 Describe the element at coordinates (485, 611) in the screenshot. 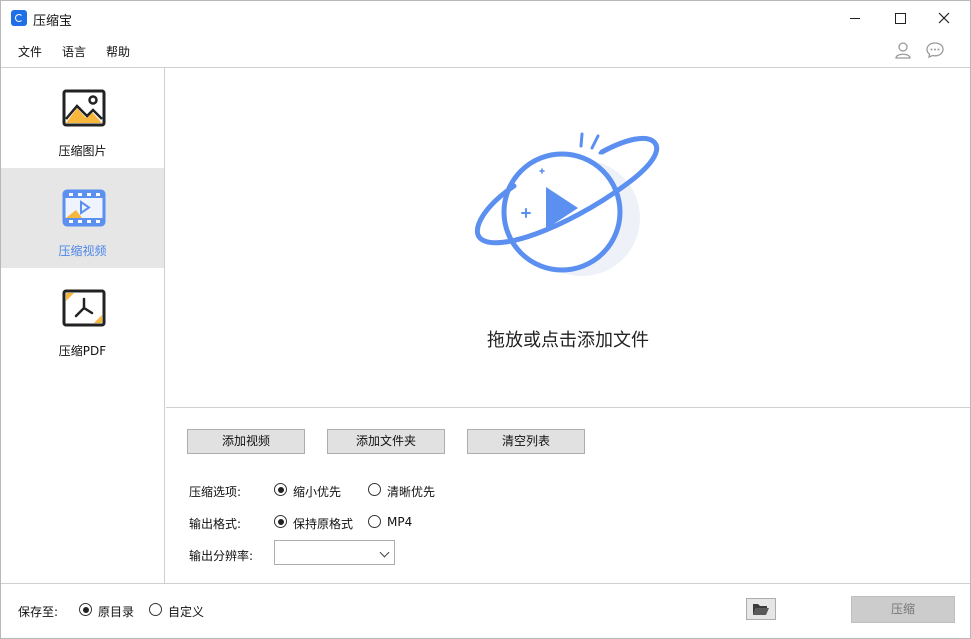

I see `footer-bar: 保存至: 原目录 自定义 压缩` at that location.